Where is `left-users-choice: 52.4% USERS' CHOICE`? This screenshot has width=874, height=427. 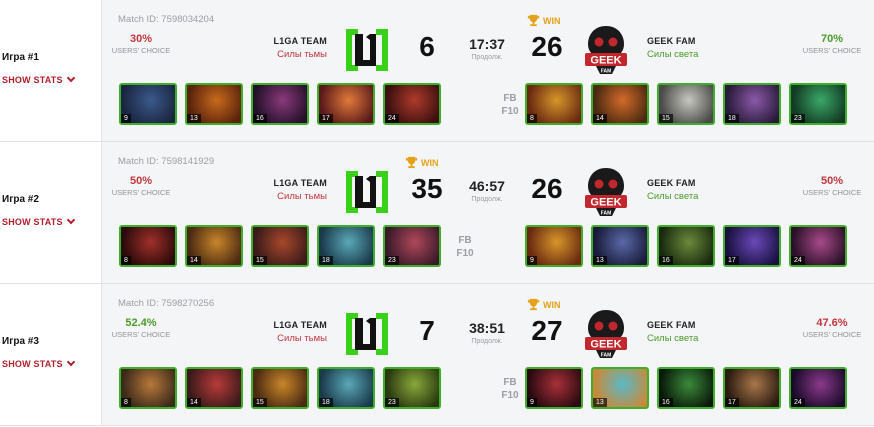
left-users-choice: 52.4% USERS' CHOICE is located at coordinates (141, 328).